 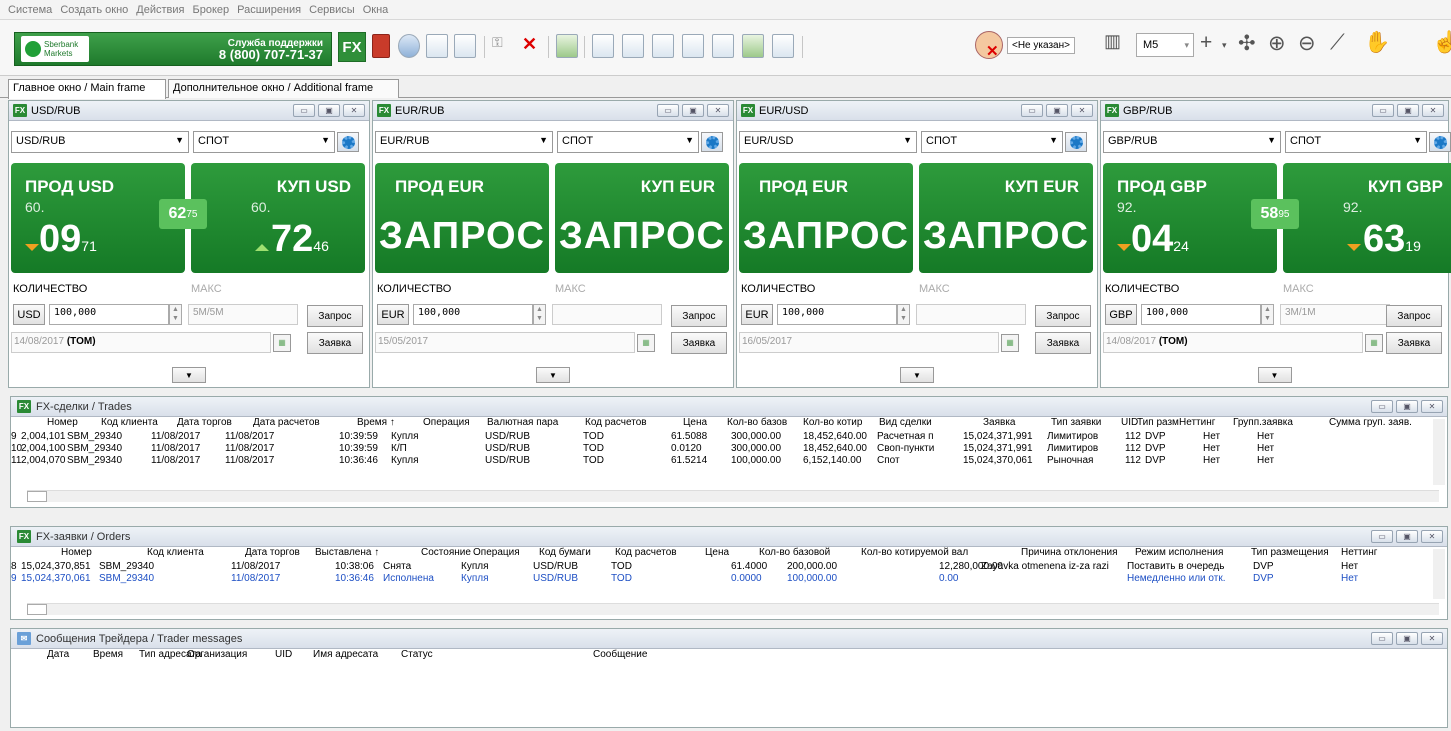 What do you see at coordinates (100, 142) in the screenshot?
I see `pair-select: USD/RUB ▼` at bounding box center [100, 142].